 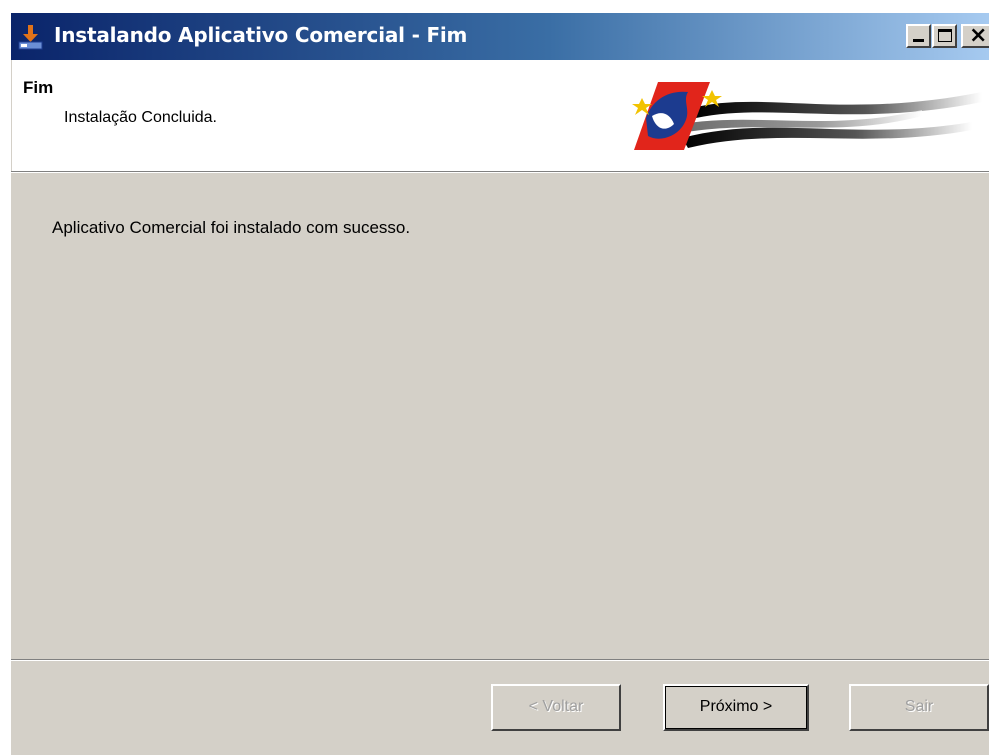 I want to click on footer-separator, so click(x=500, y=660).